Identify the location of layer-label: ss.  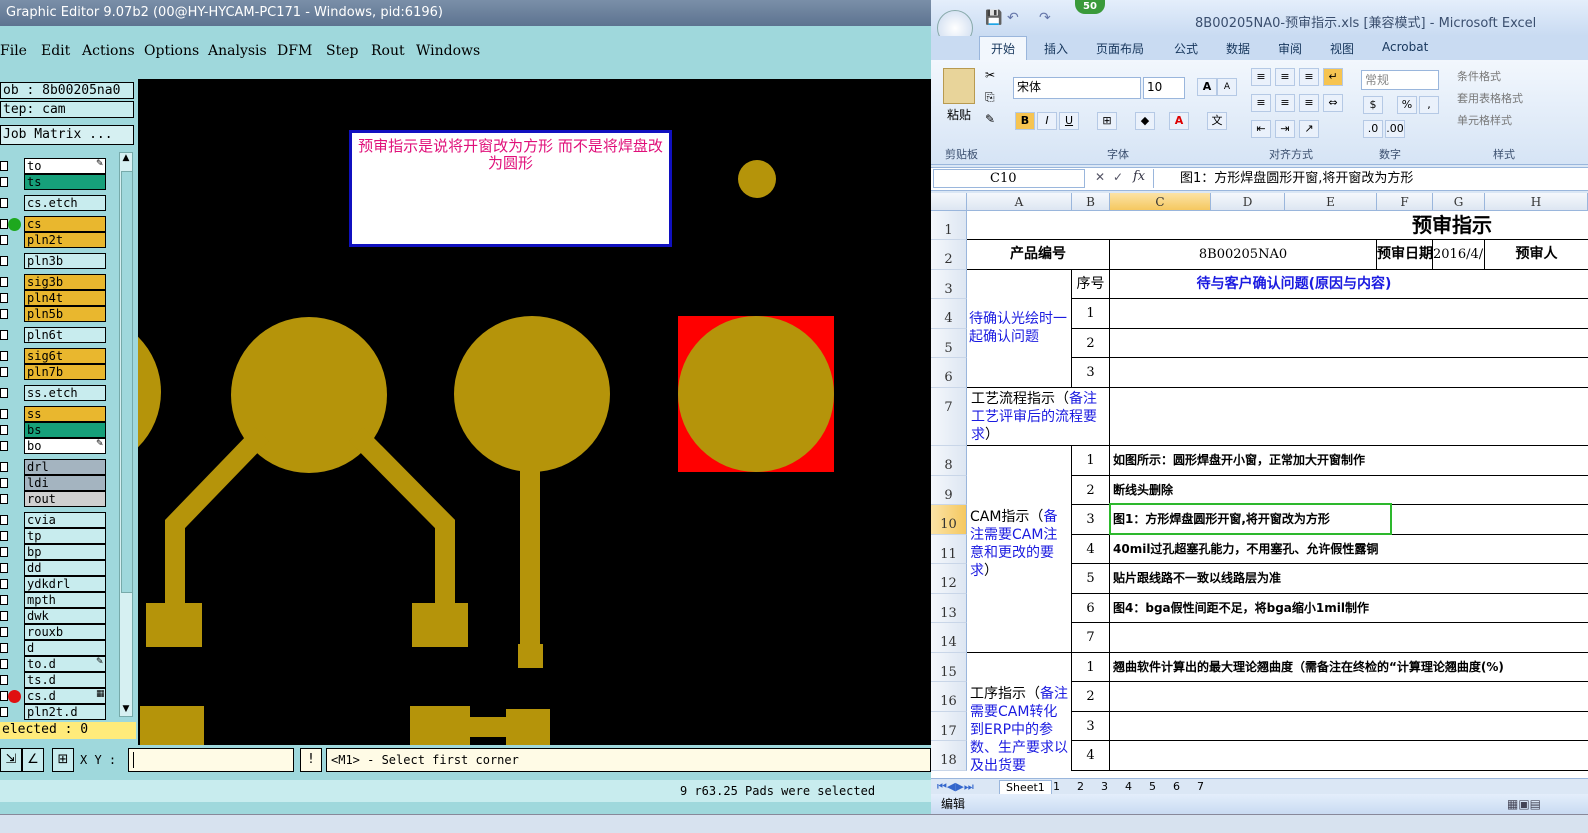
(65, 414).